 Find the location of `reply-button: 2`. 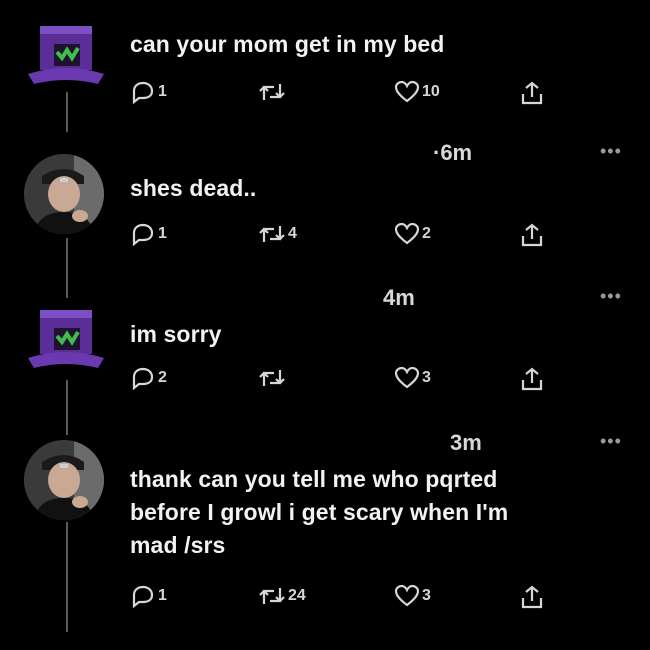

reply-button: 2 is located at coordinates (148, 378).